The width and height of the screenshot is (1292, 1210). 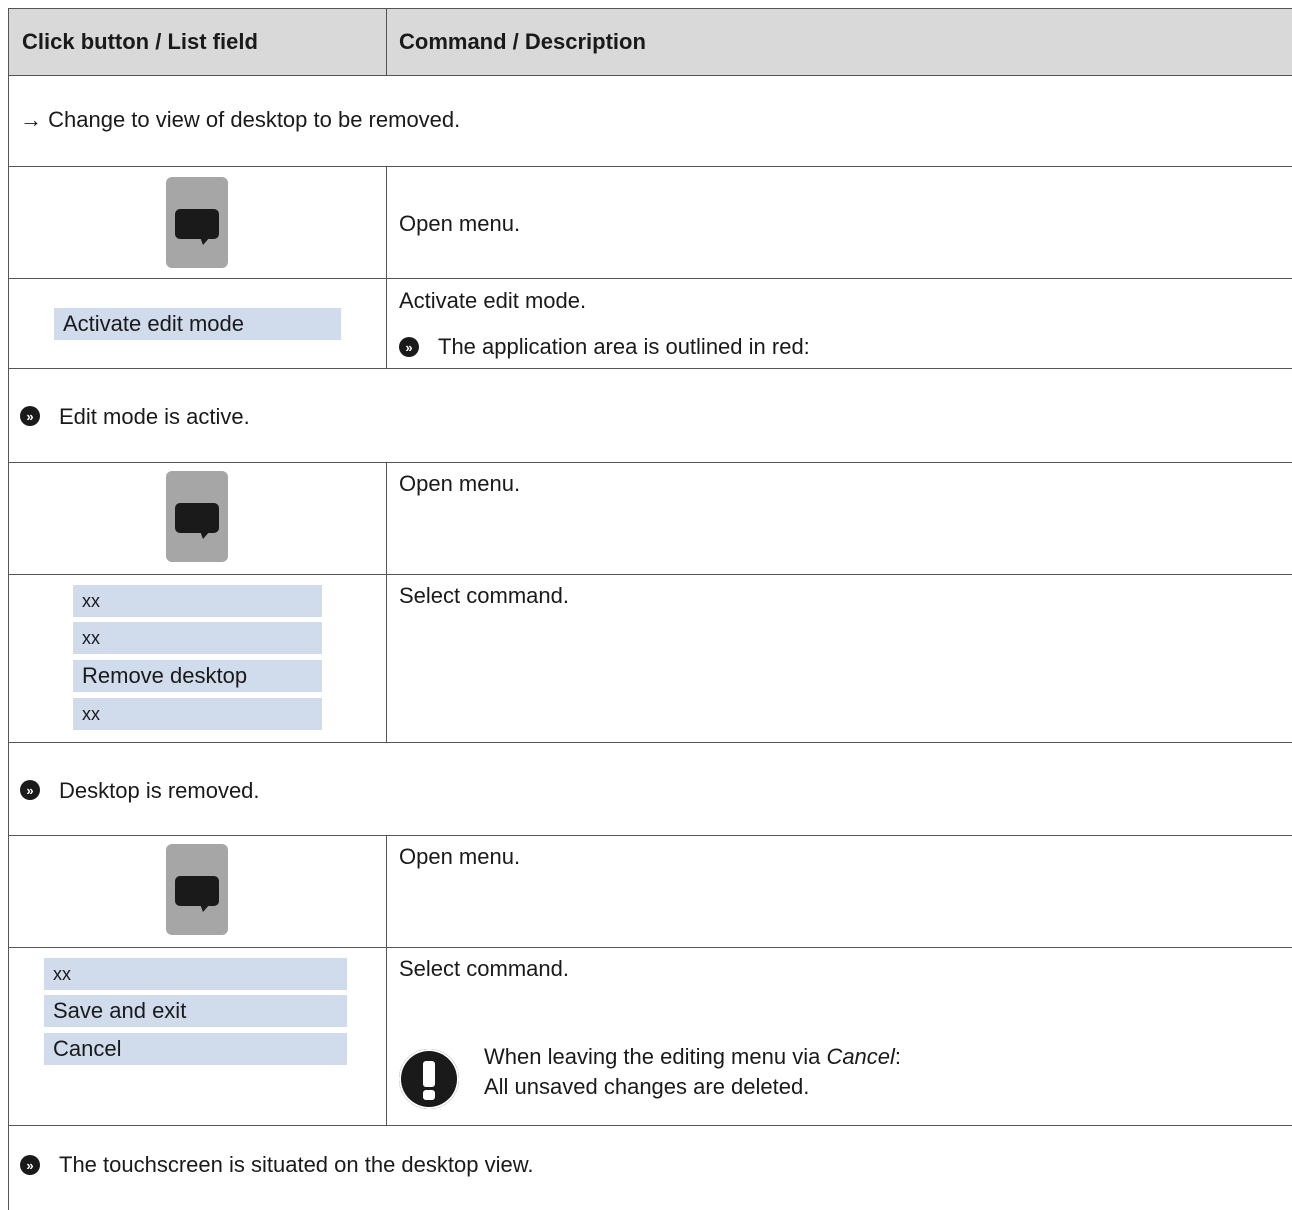 I want to click on activate-result-text: The application area is outlined in red:, so click(x=624, y=346).